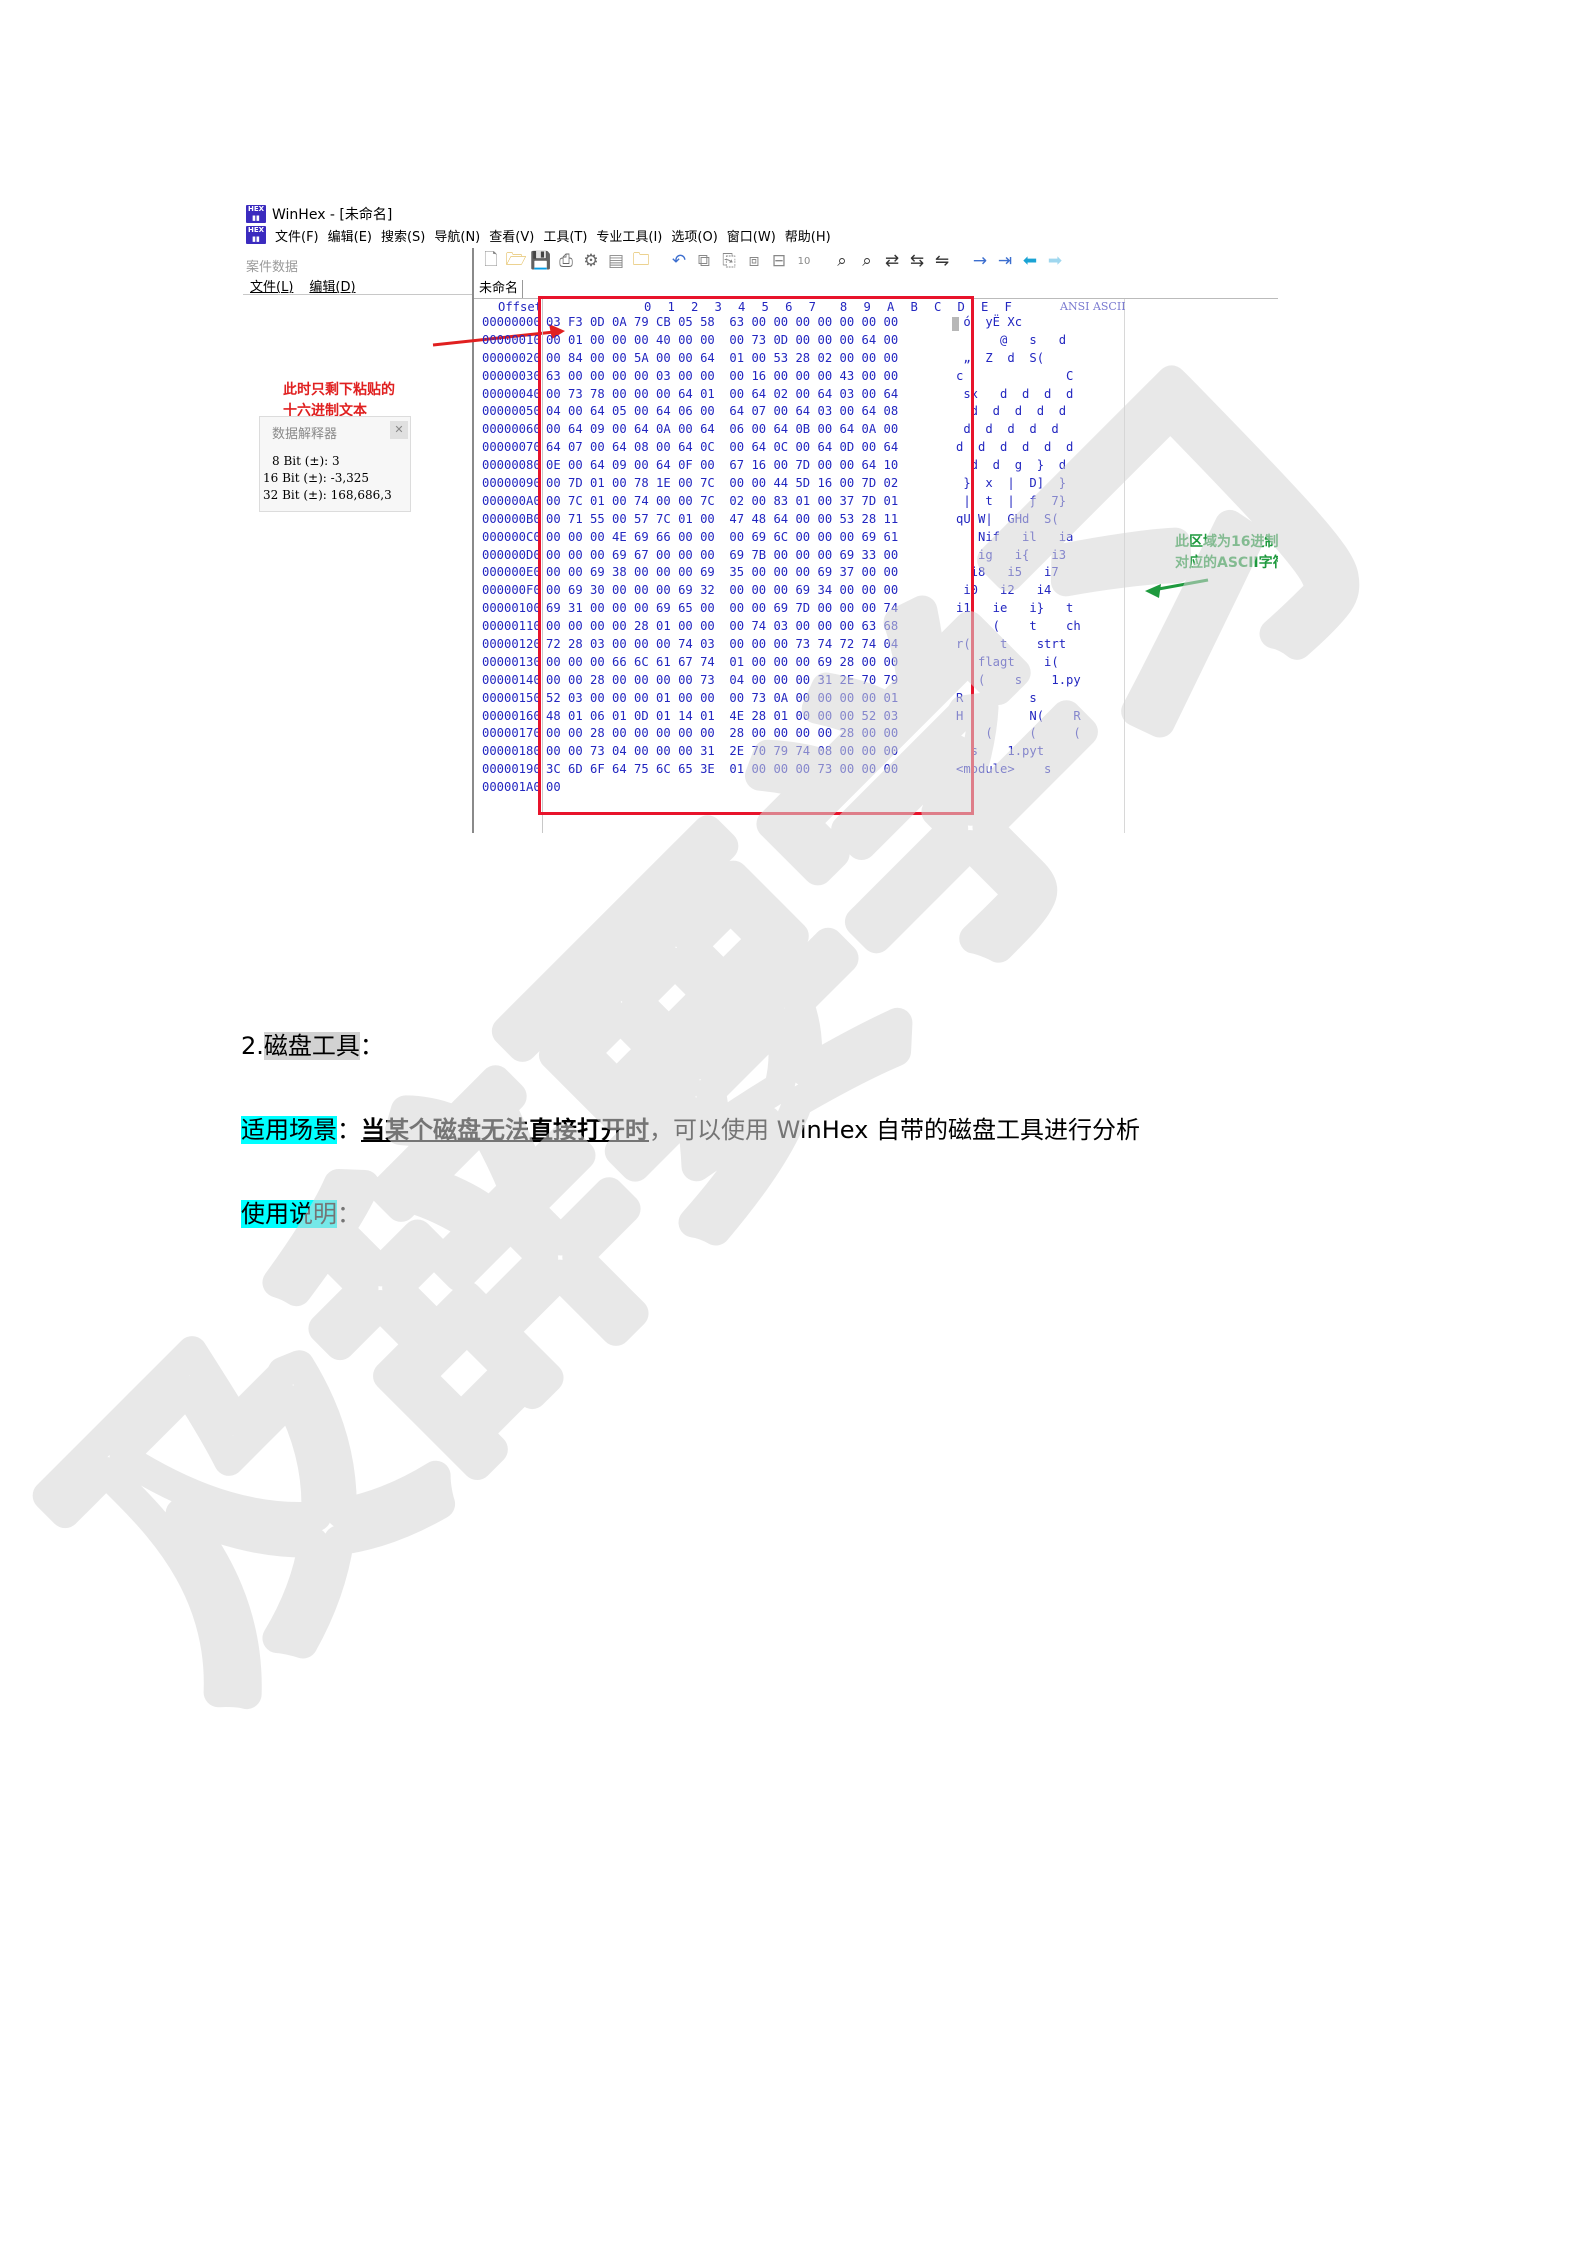 This screenshot has height=2245, width=1587. Describe the element at coordinates (1018, 717) in the screenshot. I see `ascii-row: H N( R` at that location.